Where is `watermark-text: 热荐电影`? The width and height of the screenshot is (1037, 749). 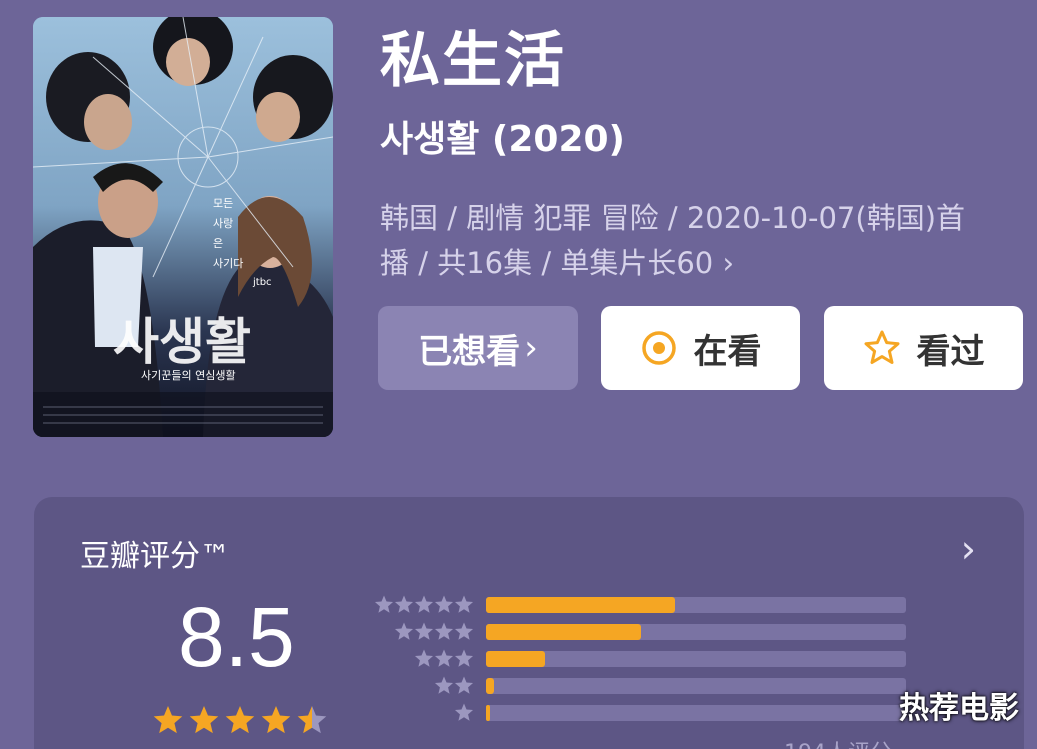 watermark-text: 热荐电影 is located at coordinates (959, 708).